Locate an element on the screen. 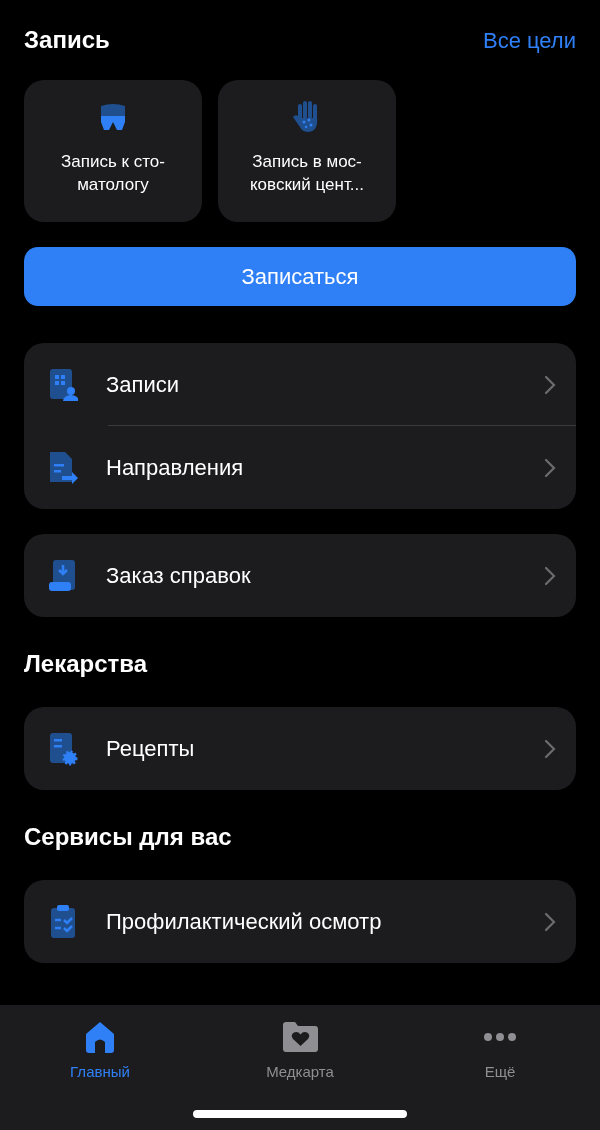 This screenshot has width=600, height=1130. menu-row-label: Рецепты is located at coordinates (151, 749).